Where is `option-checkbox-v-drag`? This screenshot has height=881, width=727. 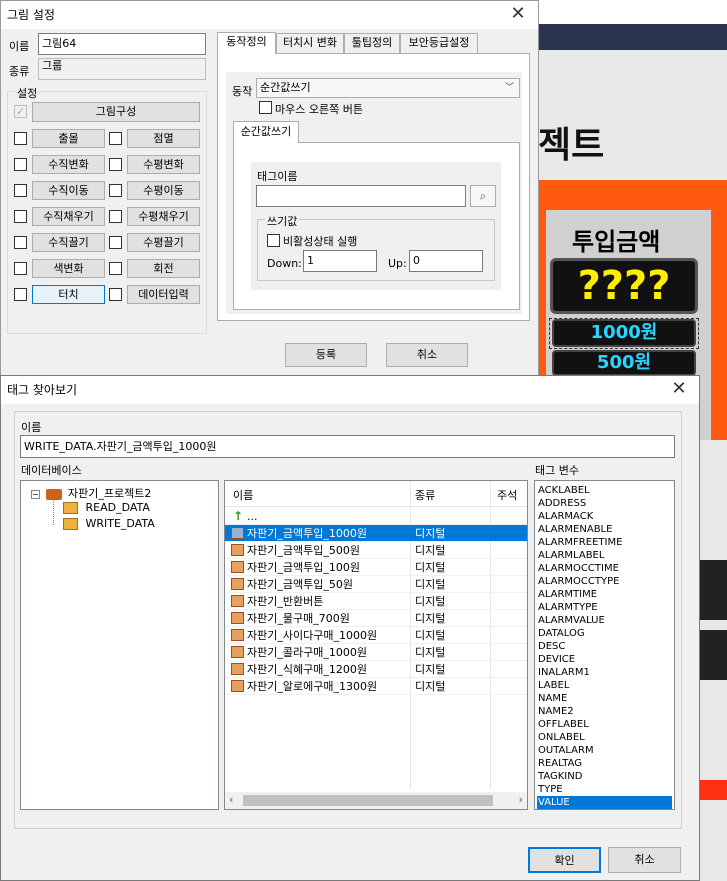 option-checkbox-v-drag is located at coordinates (20, 242).